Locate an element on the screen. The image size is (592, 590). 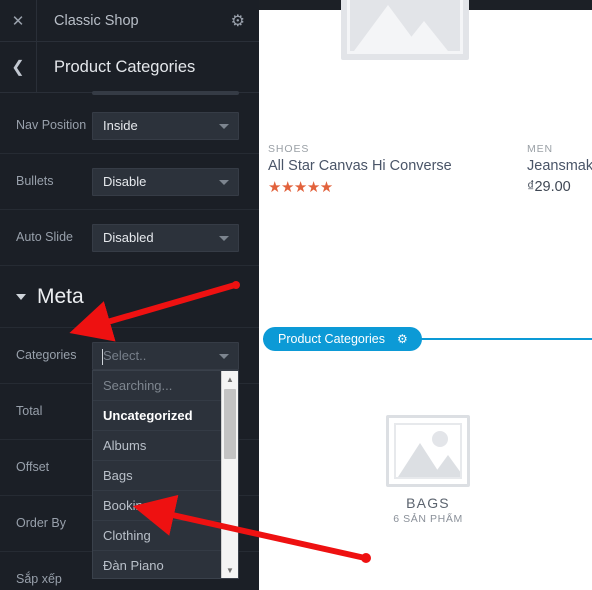
setting-row-nav-position: Nav Position Inside is located at coordinates (129, 126).